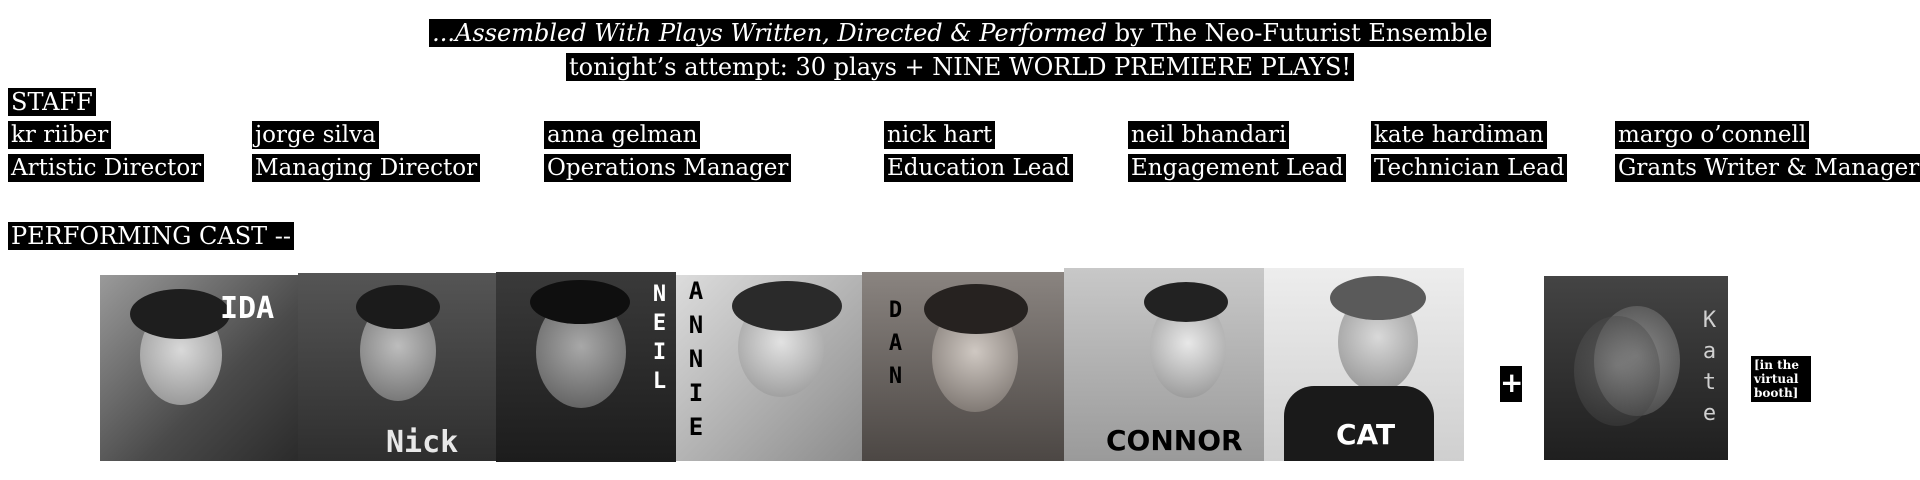 This screenshot has width=1920, height=480. Describe the element at coordinates (422, 442) in the screenshot. I see `cast-label: Nick` at that location.